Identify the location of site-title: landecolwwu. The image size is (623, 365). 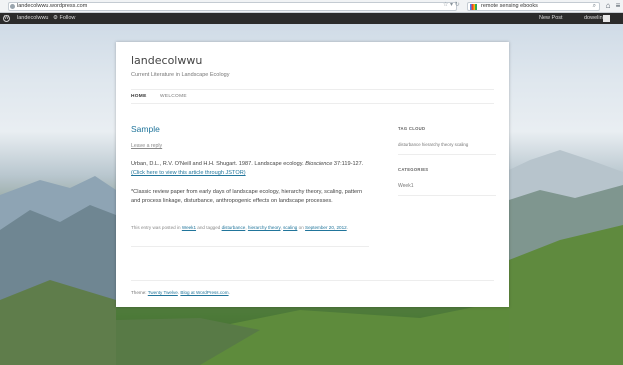
(166, 60).